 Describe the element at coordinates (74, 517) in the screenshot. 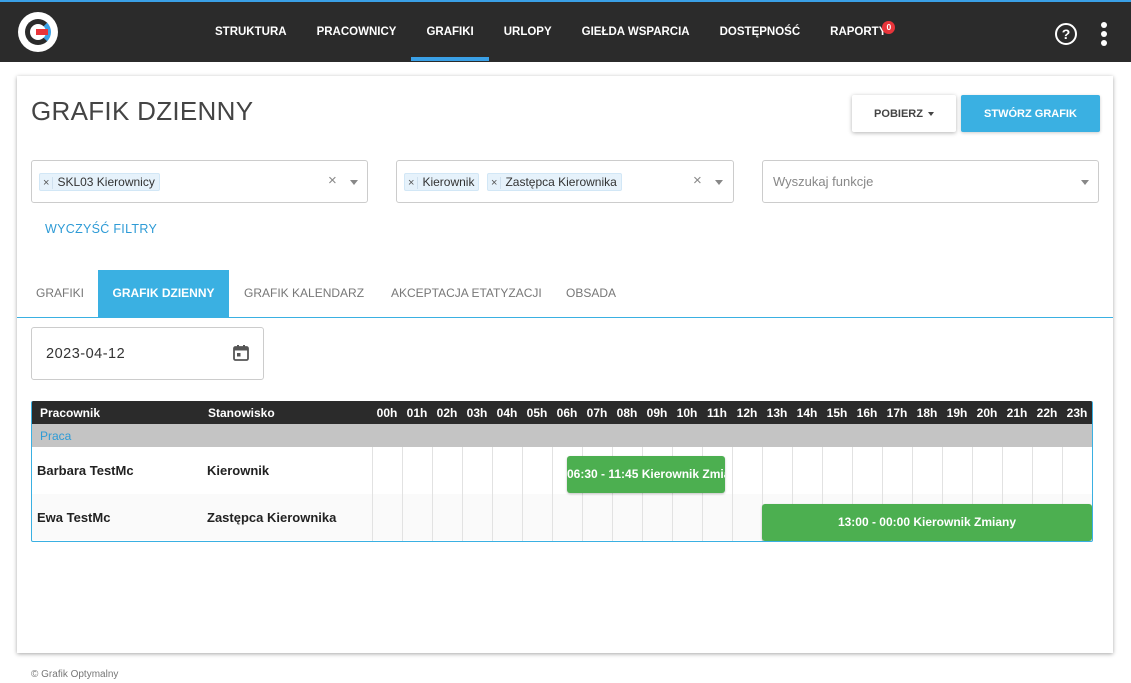

I see `employee-name: Ewa TestMc` at that location.